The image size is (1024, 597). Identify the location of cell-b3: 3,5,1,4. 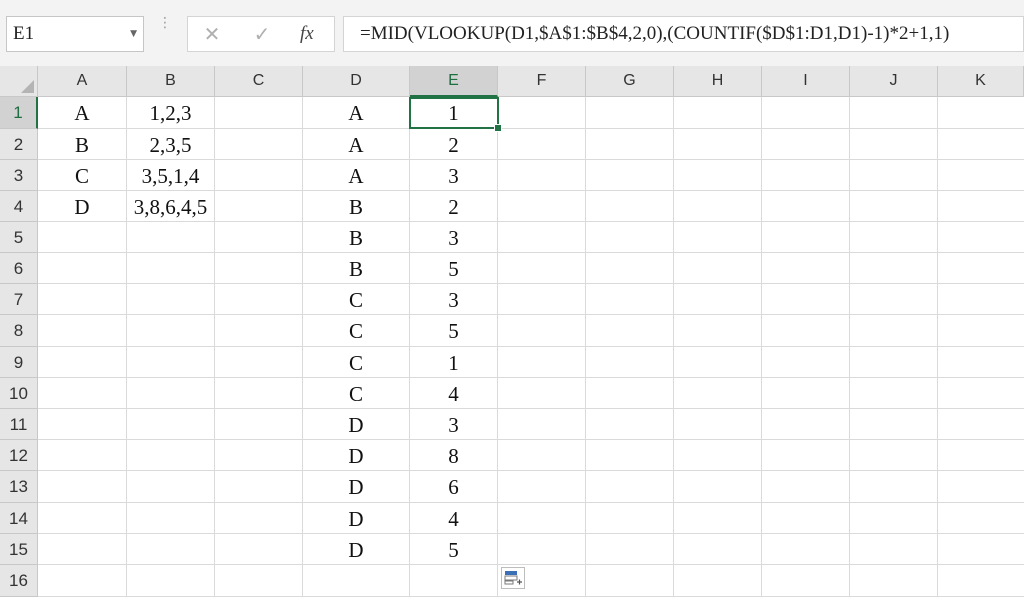
(170, 175).